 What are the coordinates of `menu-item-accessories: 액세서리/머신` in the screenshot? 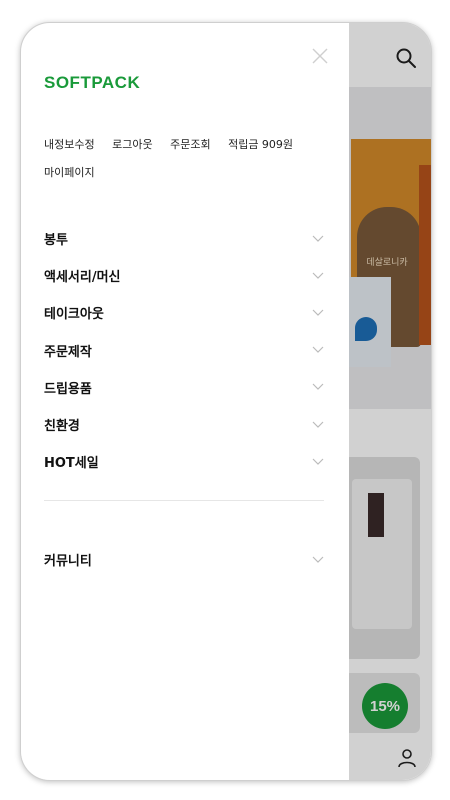 It's located at (184, 275).